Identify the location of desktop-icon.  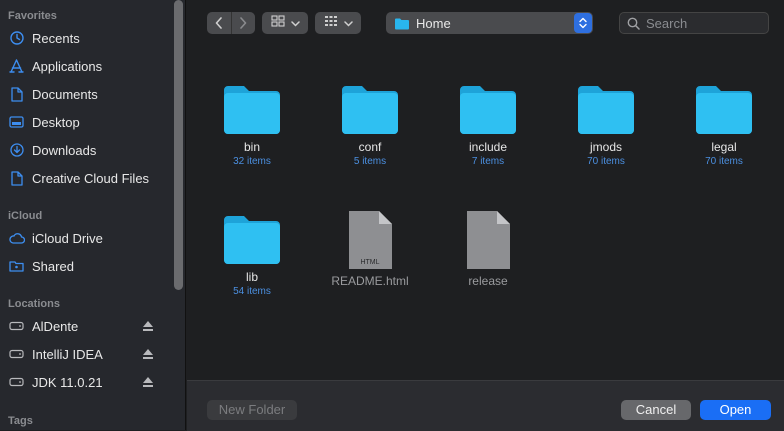
(16, 122).